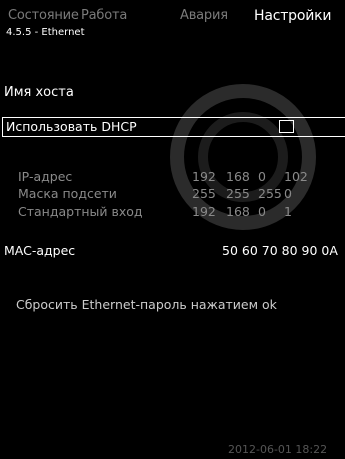 This screenshot has height=459, width=345. What do you see at coordinates (278, 449) in the screenshot?
I see `datetime-display: 2012-06-01 18:22` at bounding box center [278, 449].